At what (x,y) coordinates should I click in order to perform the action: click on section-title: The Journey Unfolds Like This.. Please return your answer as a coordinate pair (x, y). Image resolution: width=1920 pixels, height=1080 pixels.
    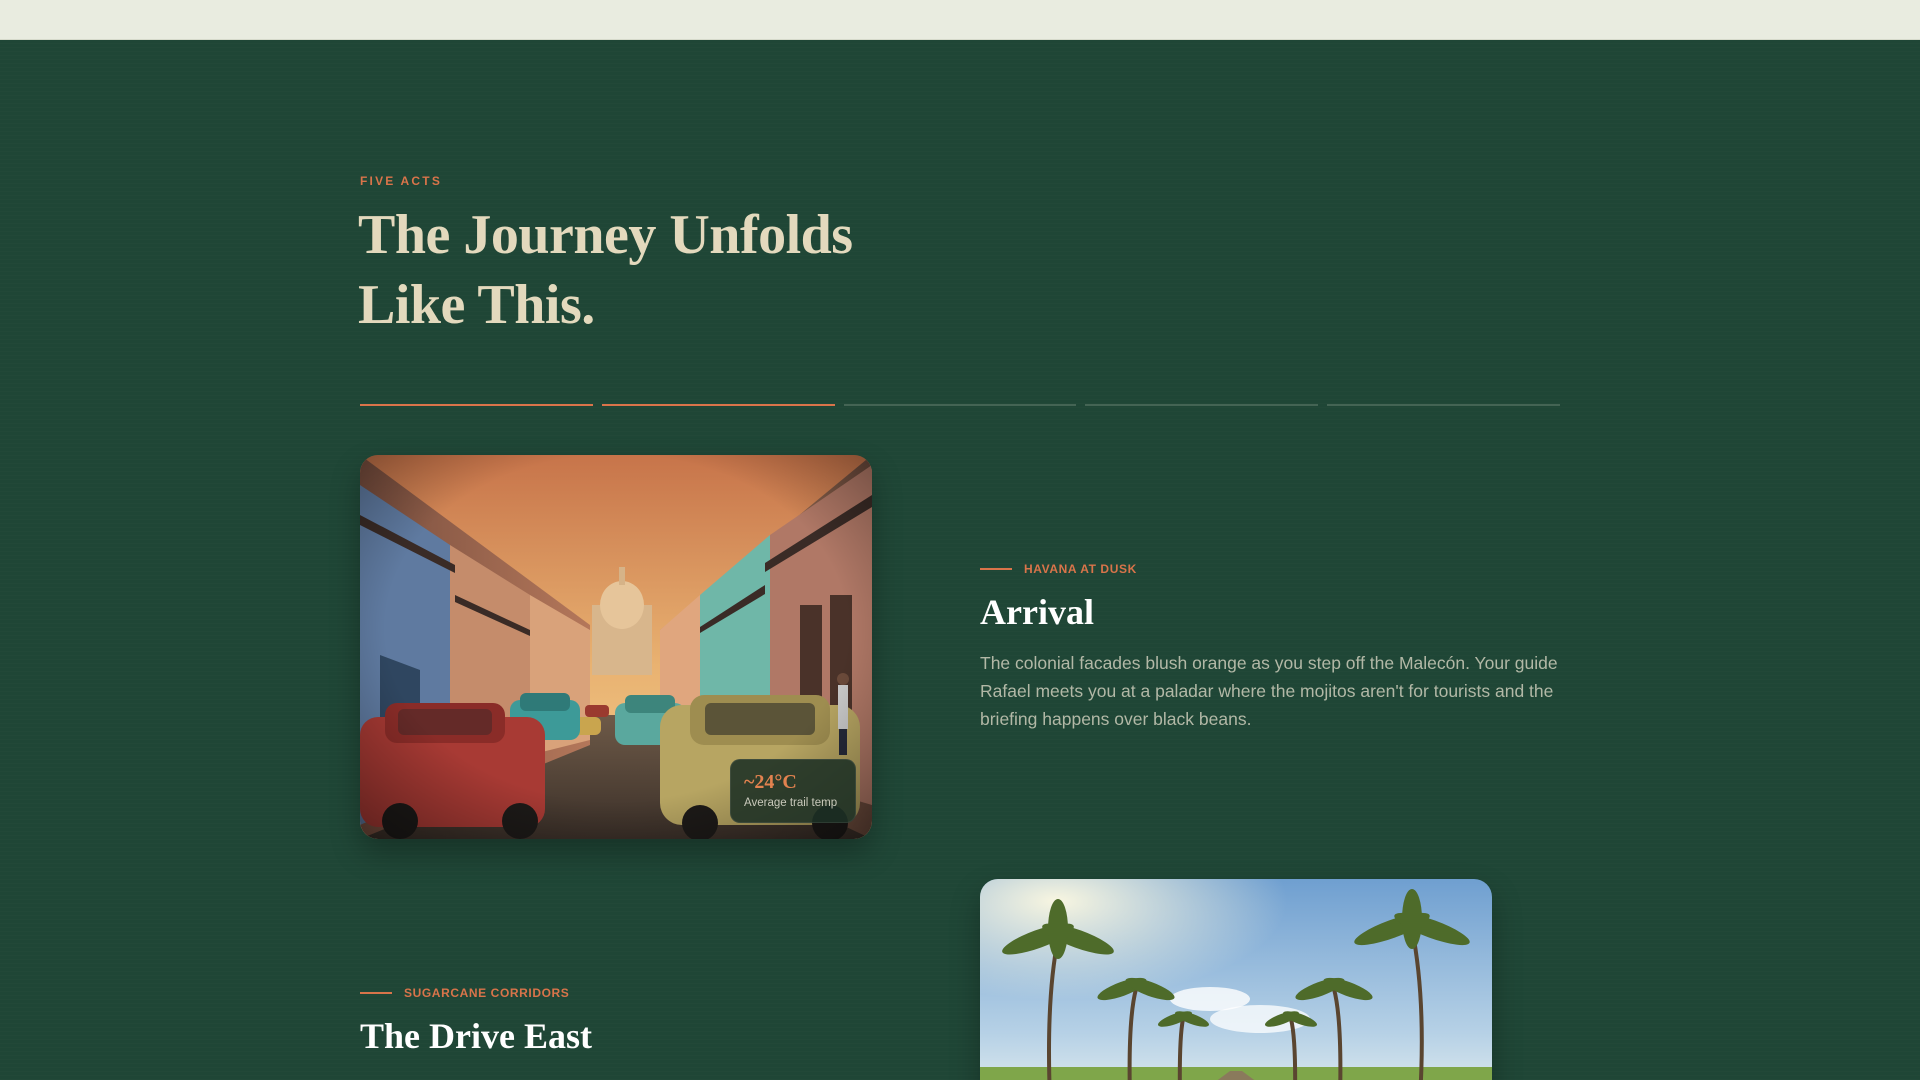
    Looking at the image, I should click on (605, 270).